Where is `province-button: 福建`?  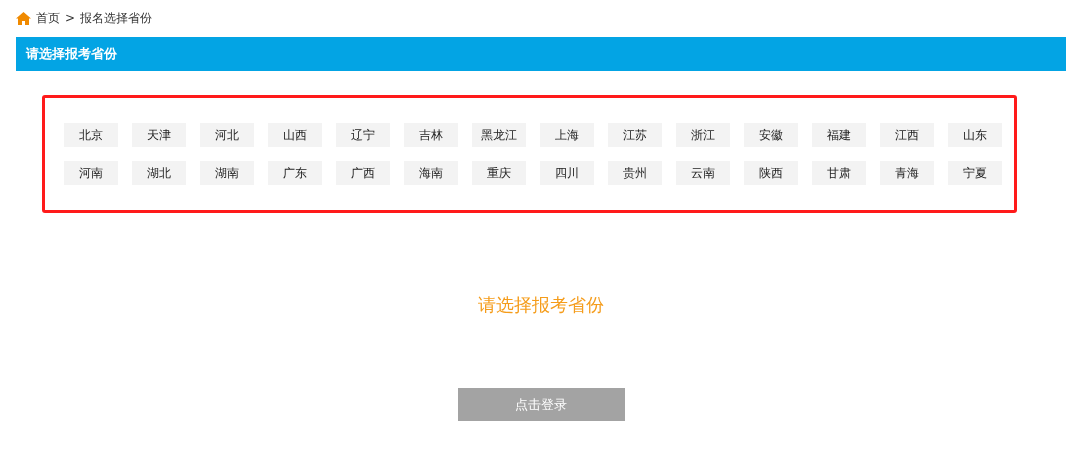
province-button: 福建 is located at coordinates (839, 135).